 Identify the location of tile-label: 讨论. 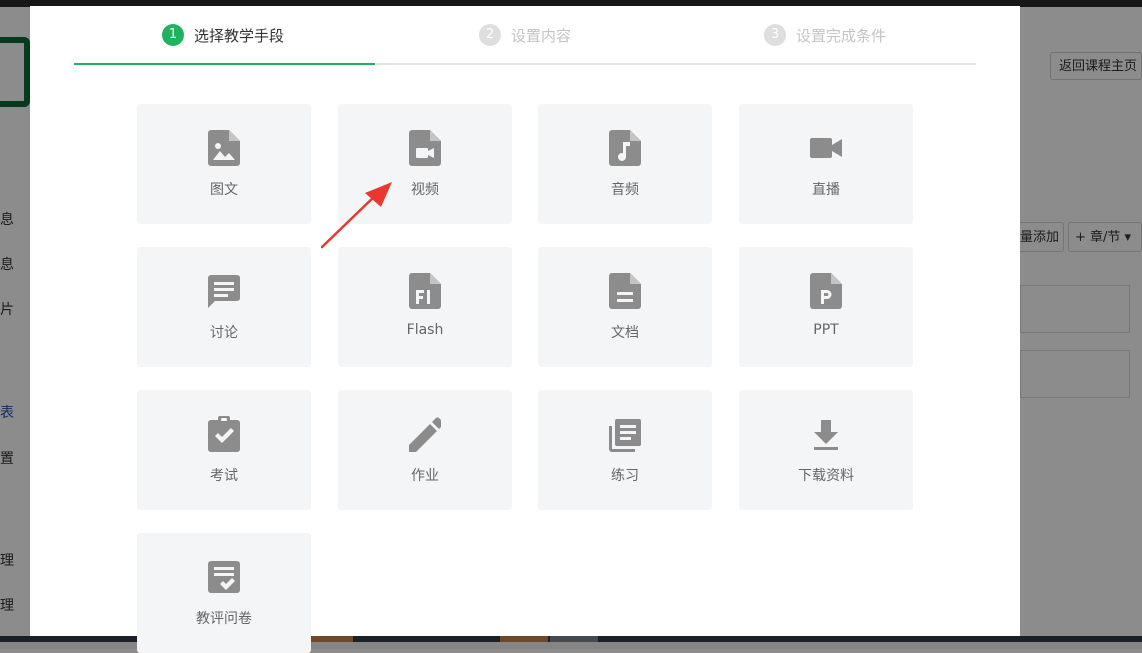
(224, 333).